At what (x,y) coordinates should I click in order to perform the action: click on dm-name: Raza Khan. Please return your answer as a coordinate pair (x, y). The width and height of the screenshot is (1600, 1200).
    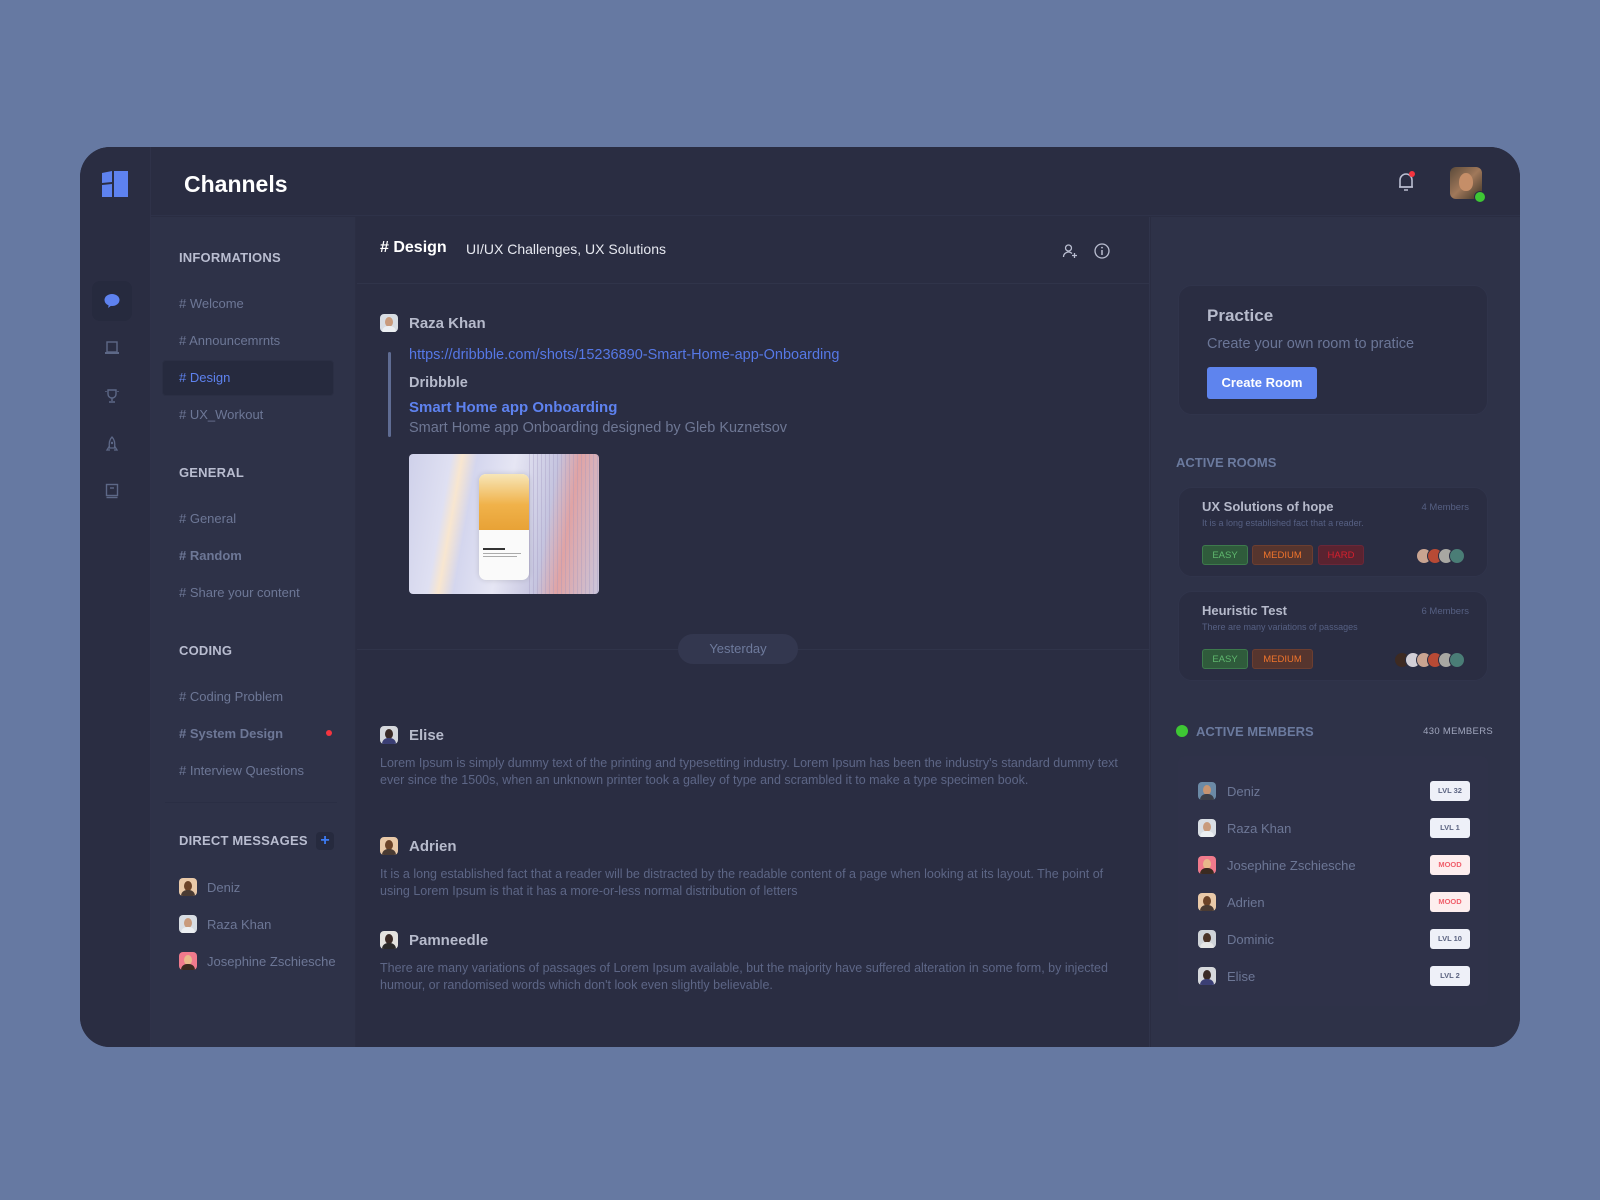
    Looking at the image, I should click on (239, 924).